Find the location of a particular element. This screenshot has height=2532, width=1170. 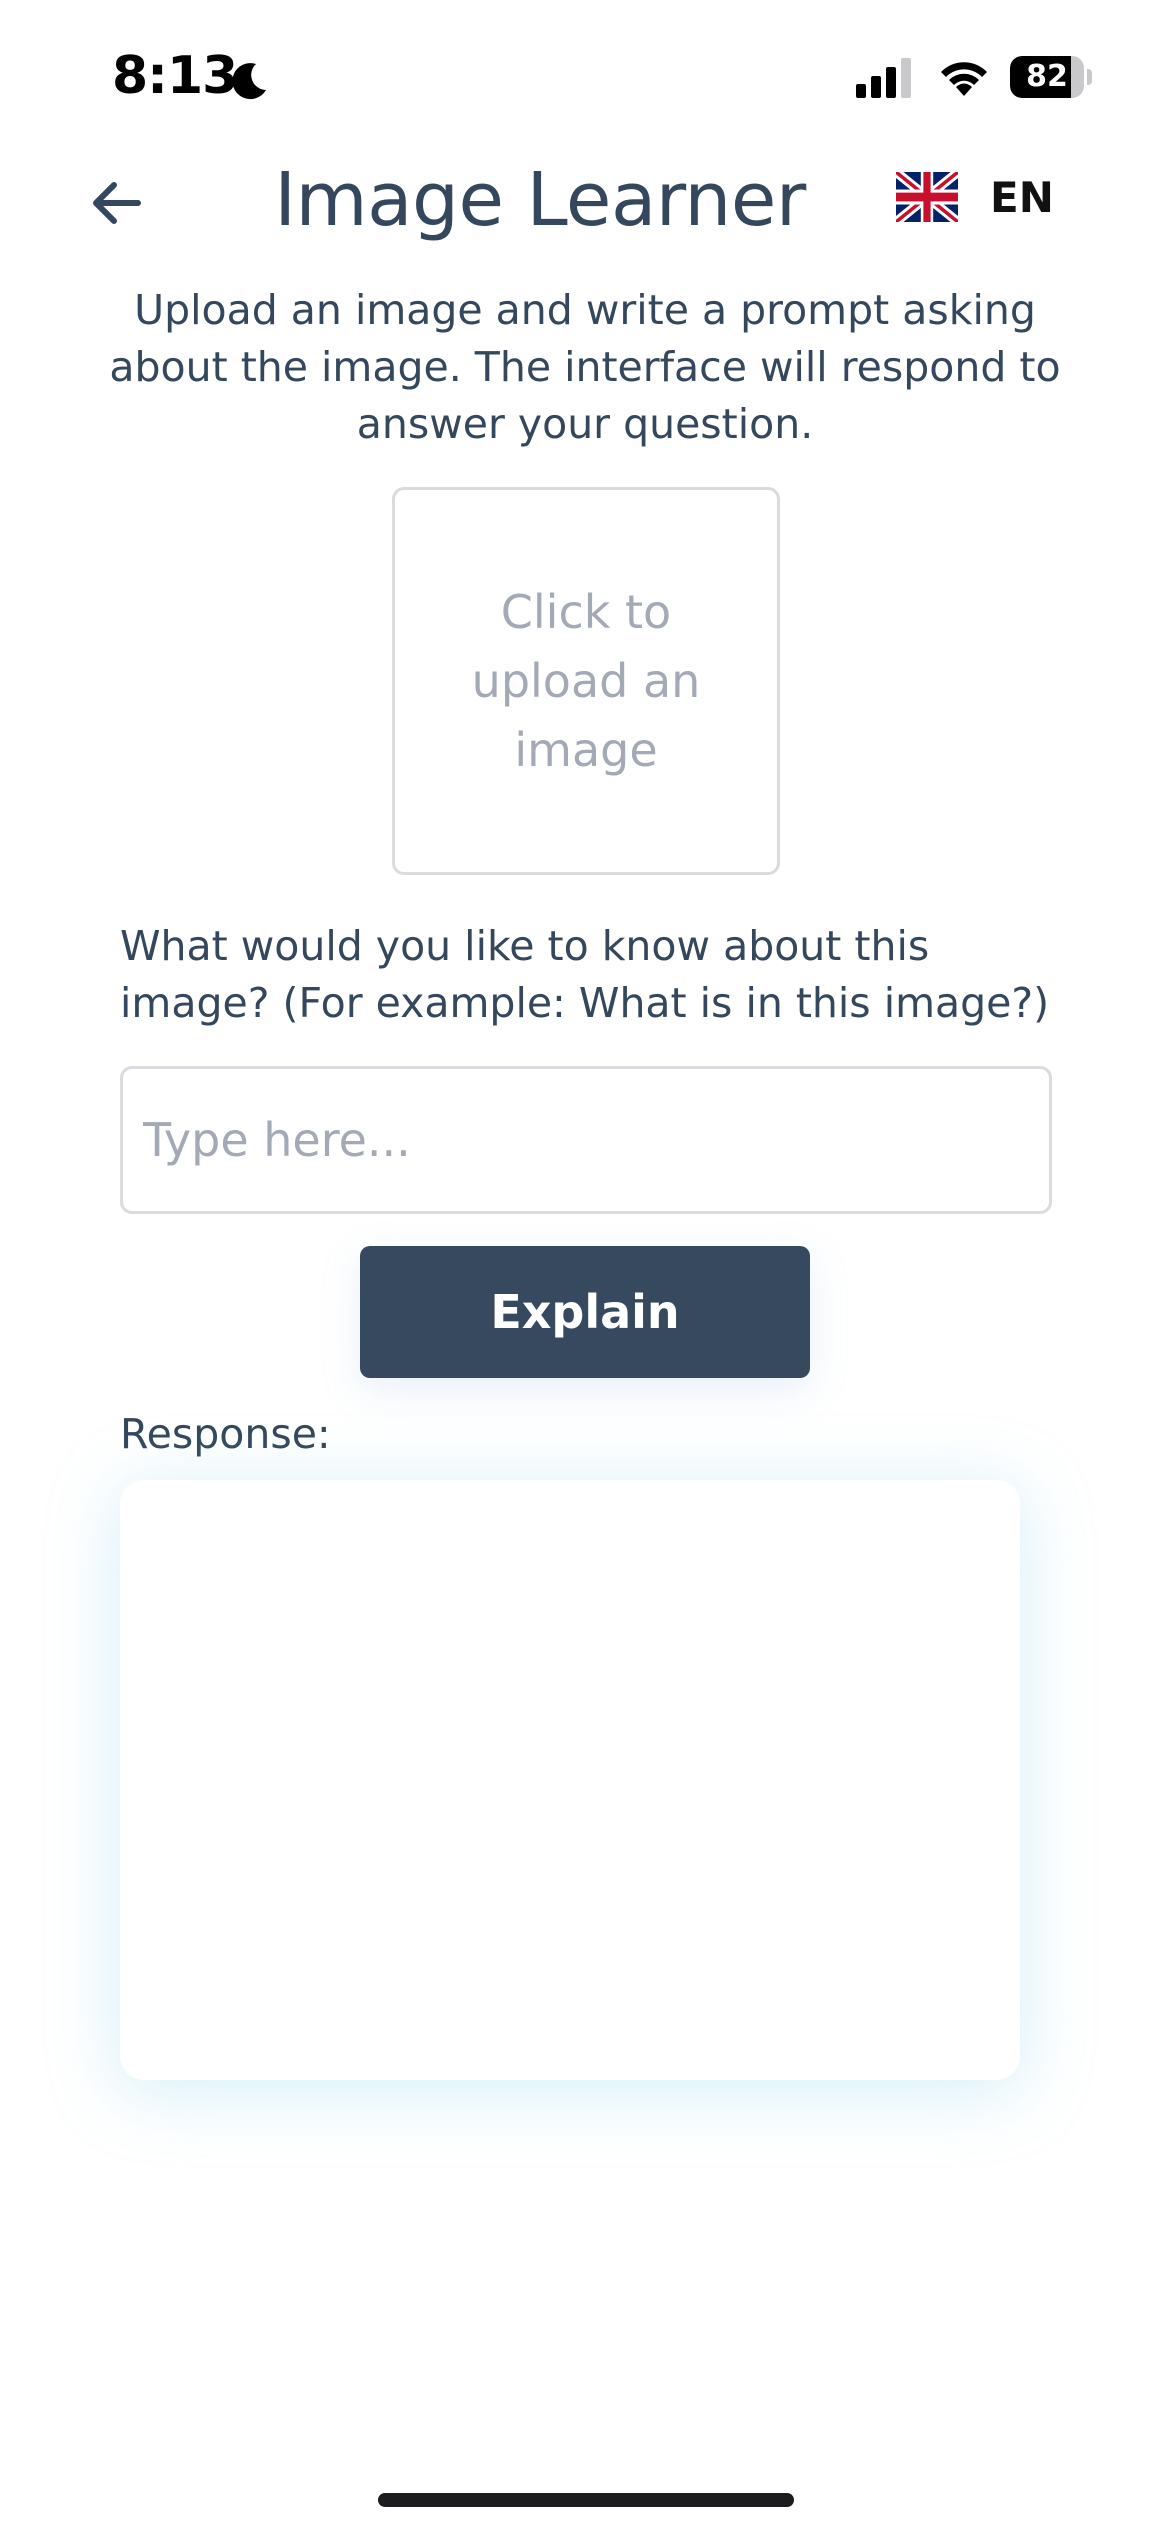

language-switcher: EN is located at coordinates (996, 197).